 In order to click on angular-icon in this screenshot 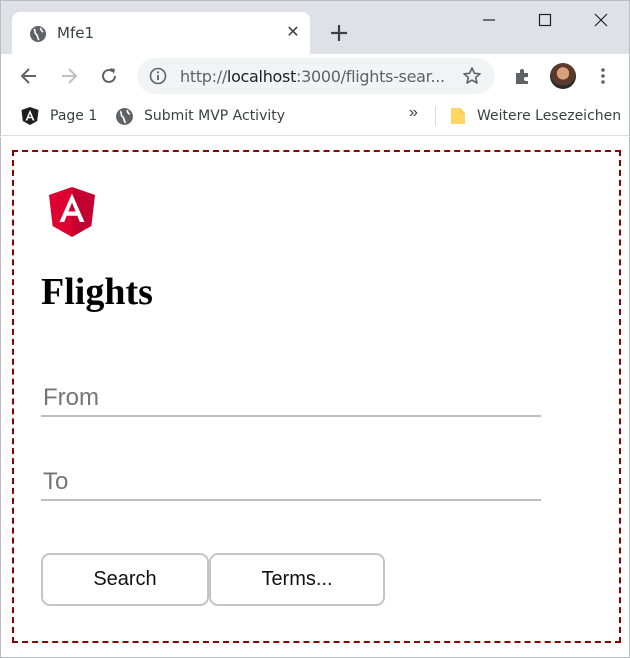, I will do `click(30, 116)`.